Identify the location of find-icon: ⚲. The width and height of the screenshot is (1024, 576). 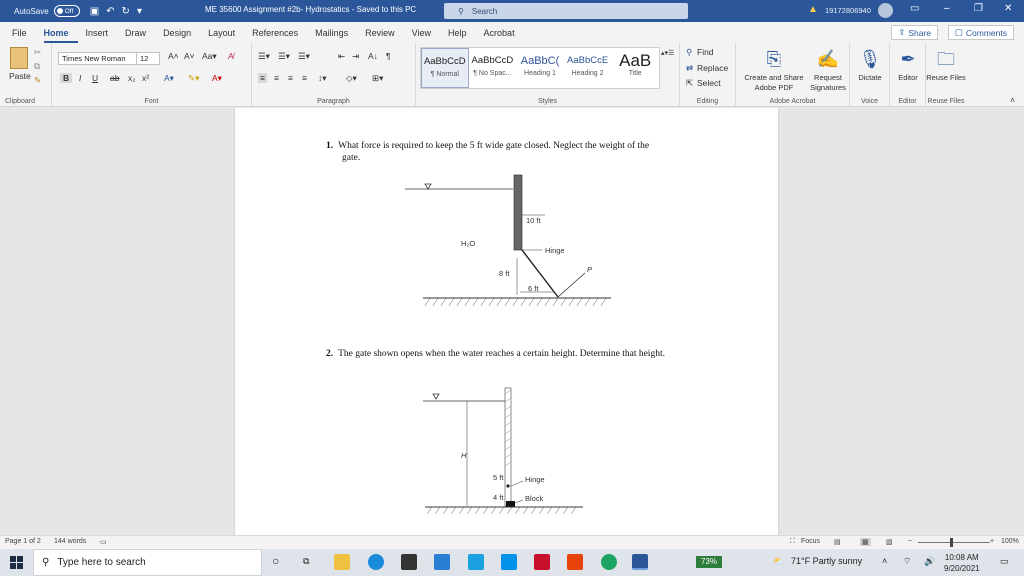
(689, 52).